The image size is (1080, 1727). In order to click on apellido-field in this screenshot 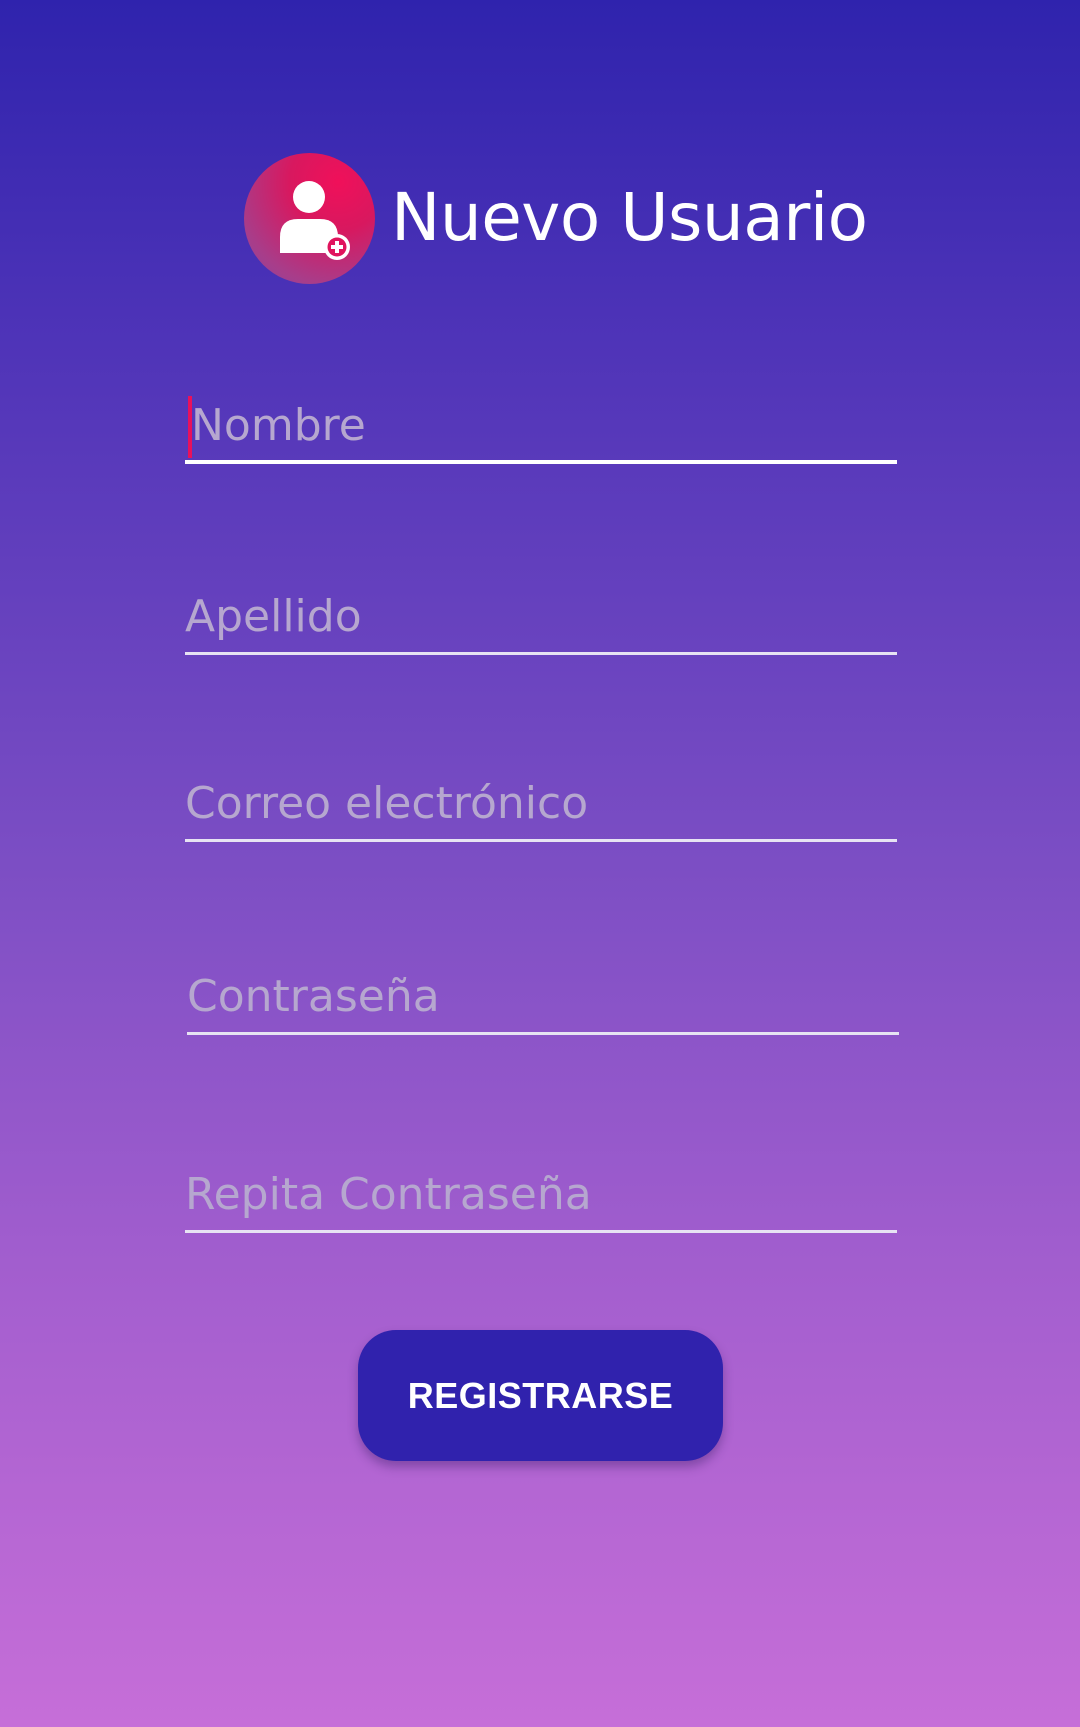, I will do `click(541, 620)`.